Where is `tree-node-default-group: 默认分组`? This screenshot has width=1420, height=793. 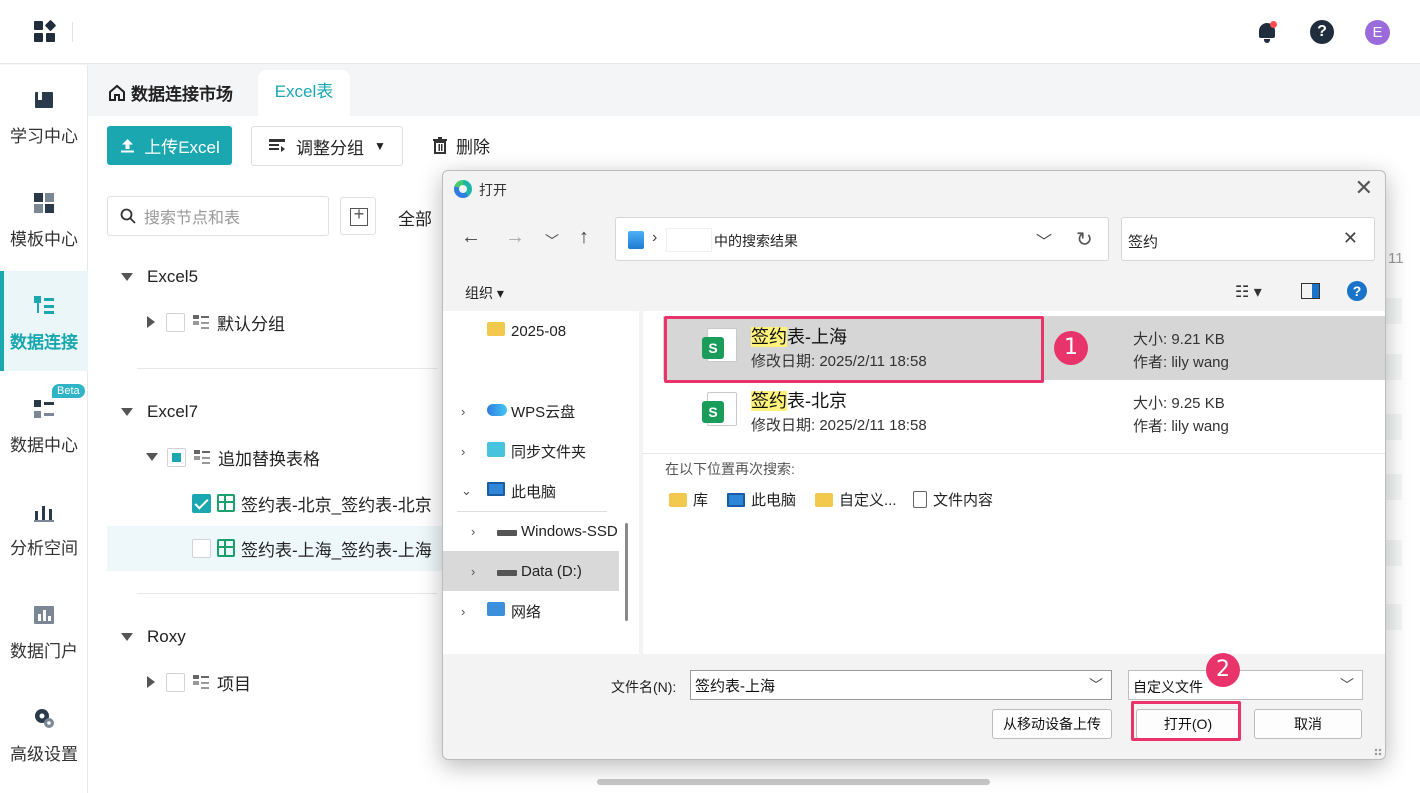 tree-node-default-group: 默认分组 is located at coordinates (216, 322).